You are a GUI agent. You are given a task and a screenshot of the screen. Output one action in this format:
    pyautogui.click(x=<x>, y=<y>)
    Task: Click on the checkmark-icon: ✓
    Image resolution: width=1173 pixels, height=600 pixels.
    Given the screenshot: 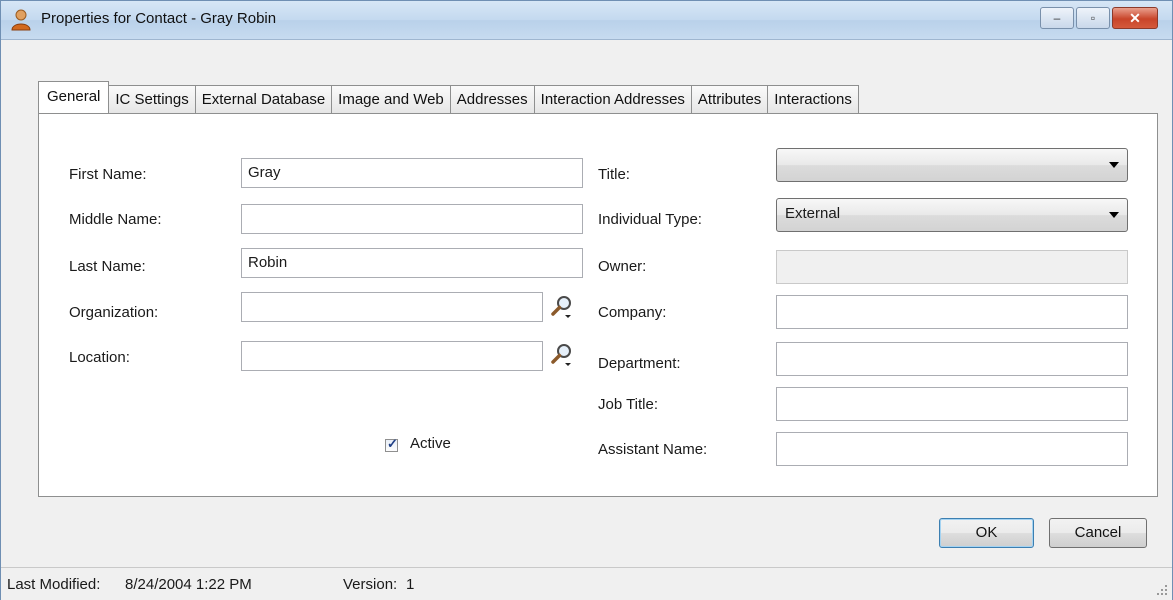 What is the action you would take?
    pyautogui.click(x=392, y=443)
    